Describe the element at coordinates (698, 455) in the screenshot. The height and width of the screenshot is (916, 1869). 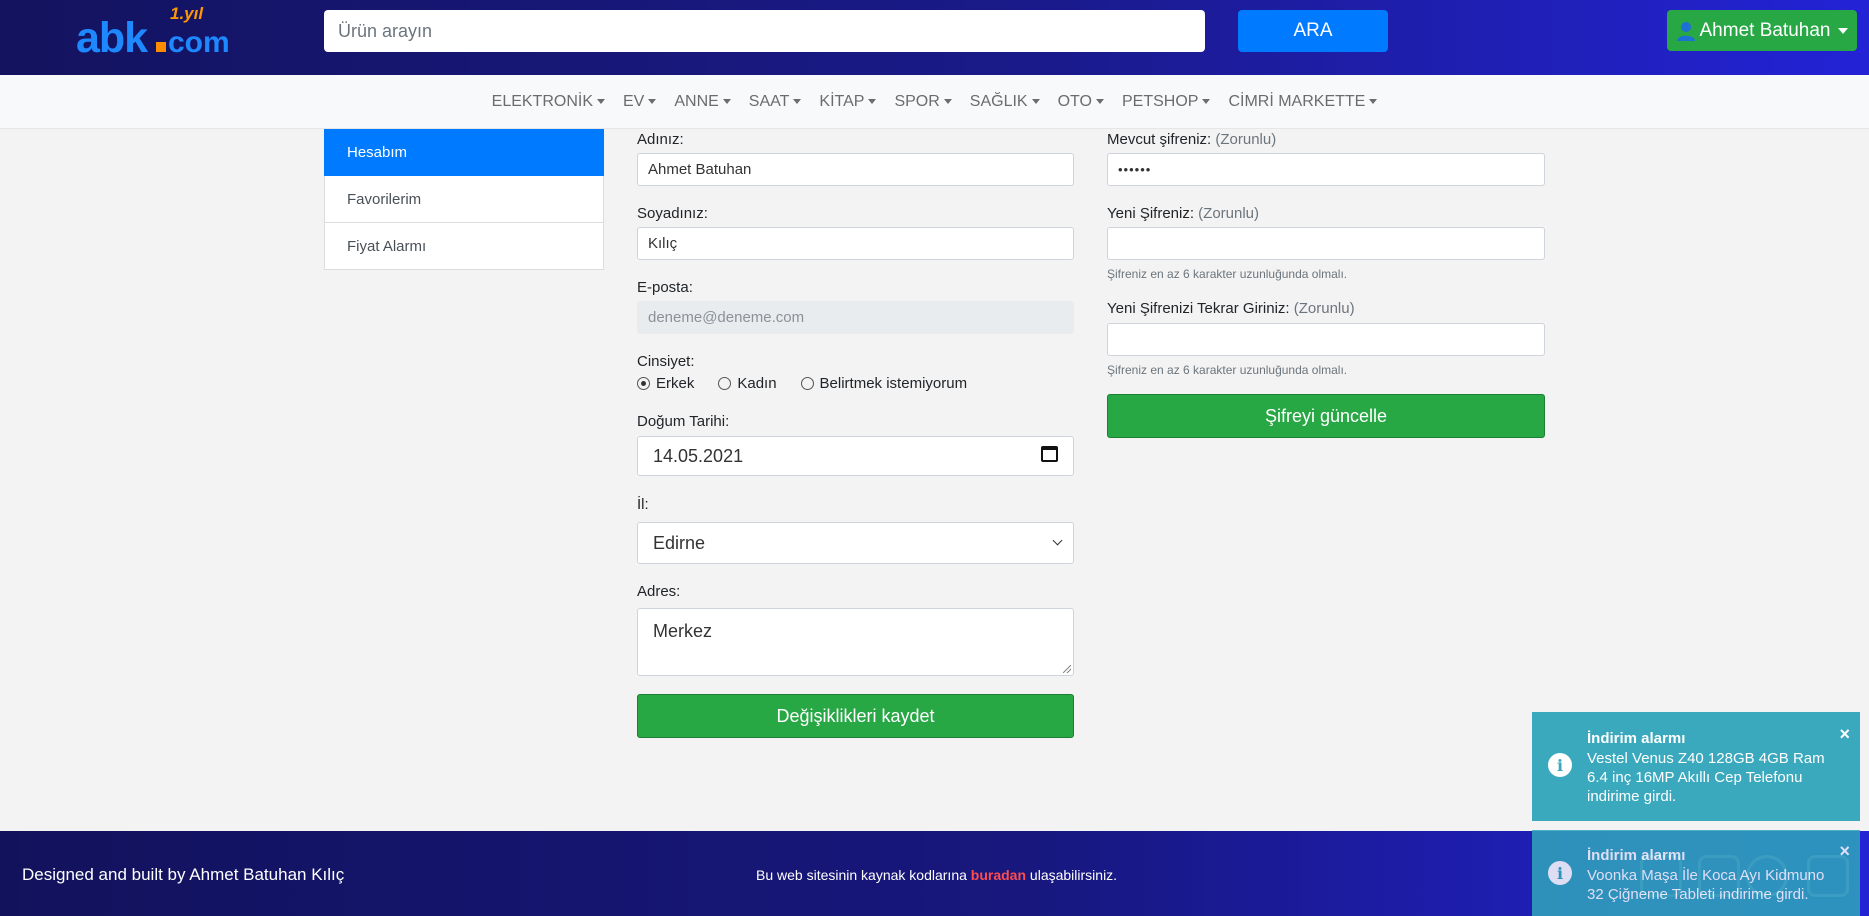
I see `birthdate-value: 14.05.2021` at that location.